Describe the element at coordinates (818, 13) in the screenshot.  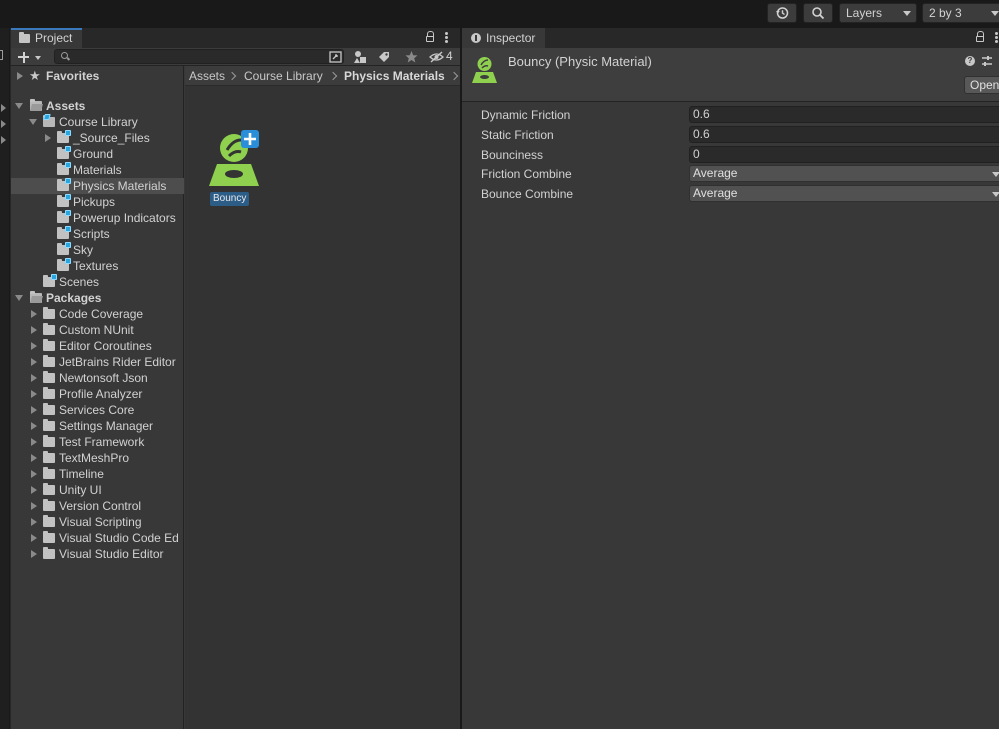
I see `search-button` at that location.